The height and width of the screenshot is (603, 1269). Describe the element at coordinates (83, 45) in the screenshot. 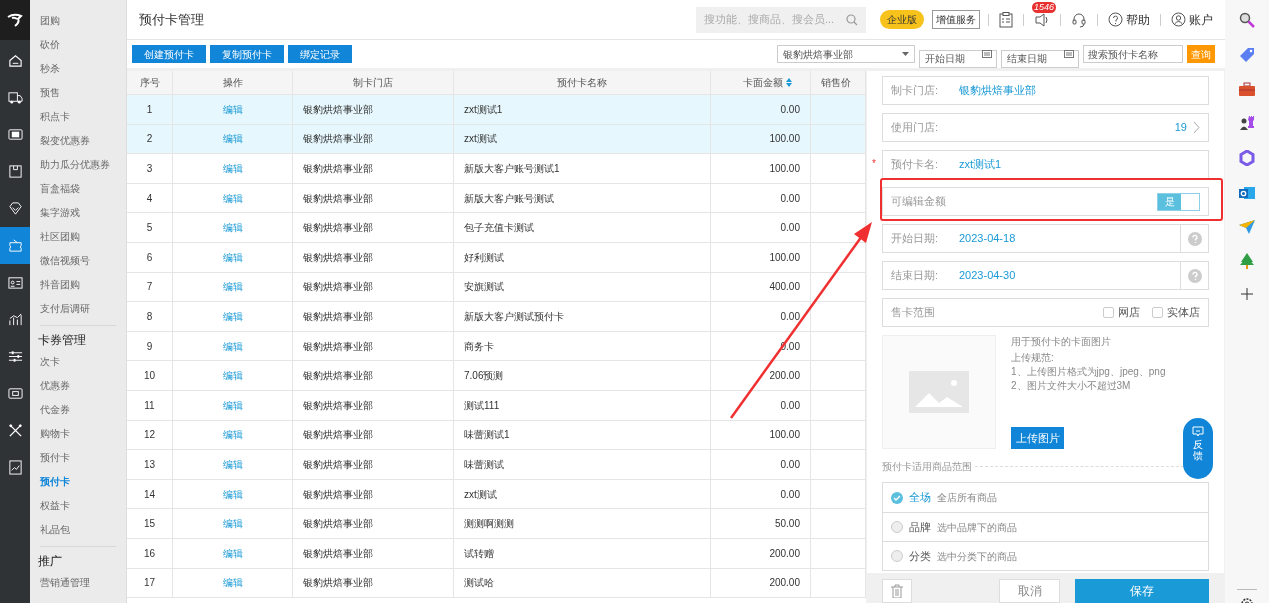

I see `menu-item: 砍价` at that location.